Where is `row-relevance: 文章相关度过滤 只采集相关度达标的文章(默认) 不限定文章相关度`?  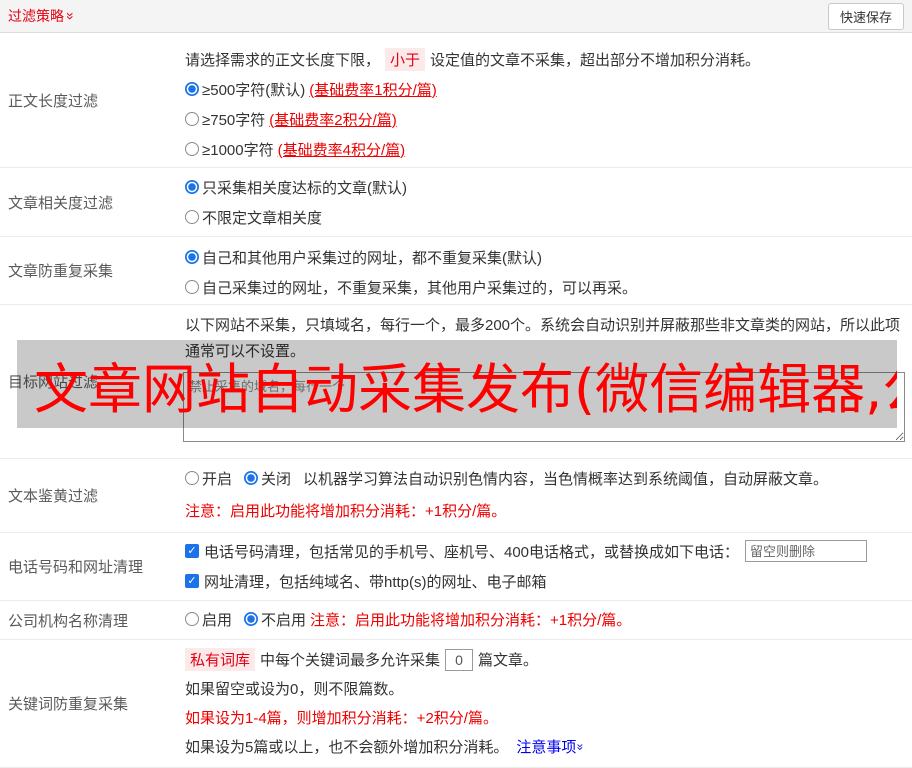 row-relevance: 文章相关度过滤 只采集相关度达标的文章(默认) 不限定文章相关度 is located at coordinates (456, 202).